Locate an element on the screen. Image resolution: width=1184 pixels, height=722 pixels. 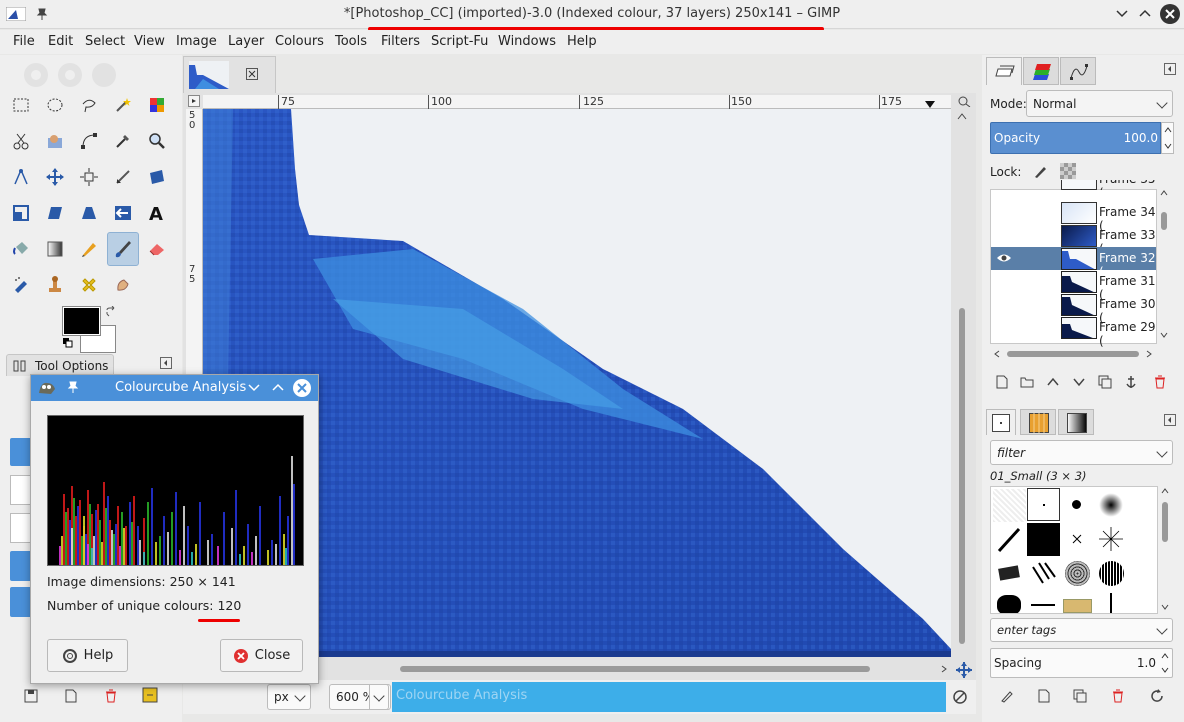
tab-gradients is located at coordinates (1076, 422).